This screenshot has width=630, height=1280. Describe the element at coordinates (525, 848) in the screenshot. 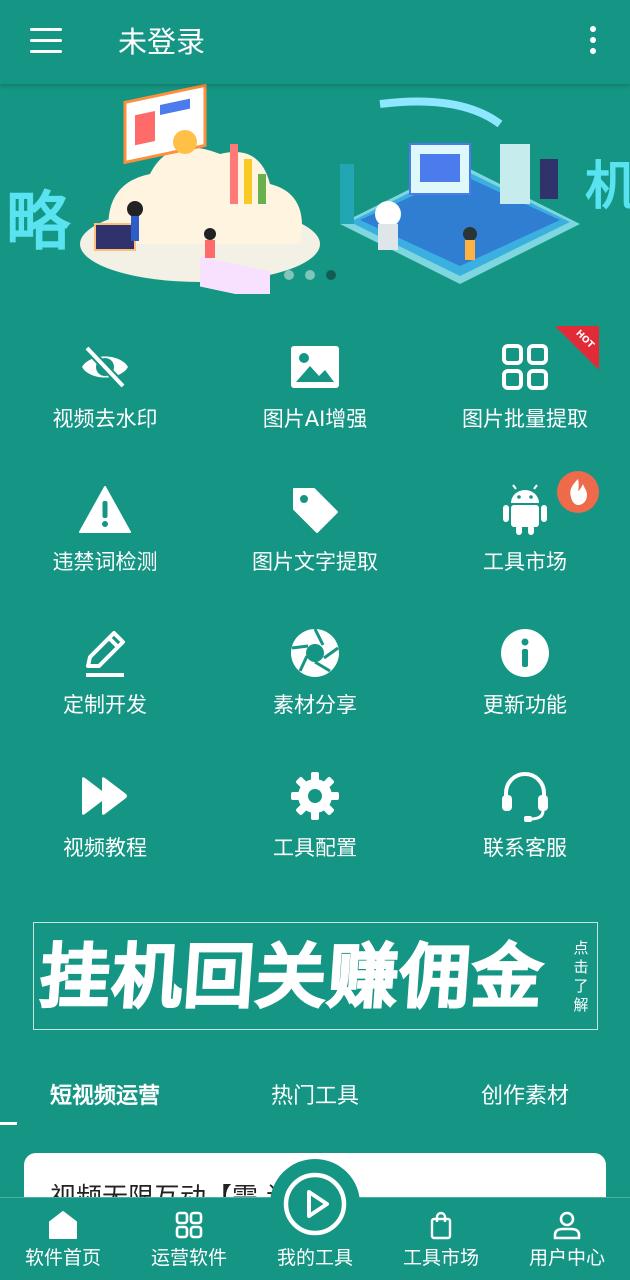

I see `grid-item-label: 联系客服` at that location.